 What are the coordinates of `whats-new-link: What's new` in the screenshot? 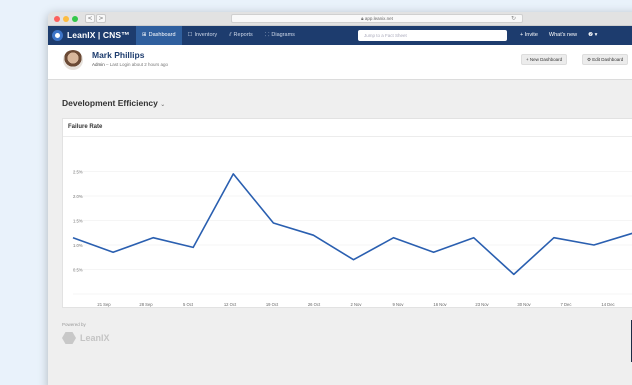 It's located at (563, 35).